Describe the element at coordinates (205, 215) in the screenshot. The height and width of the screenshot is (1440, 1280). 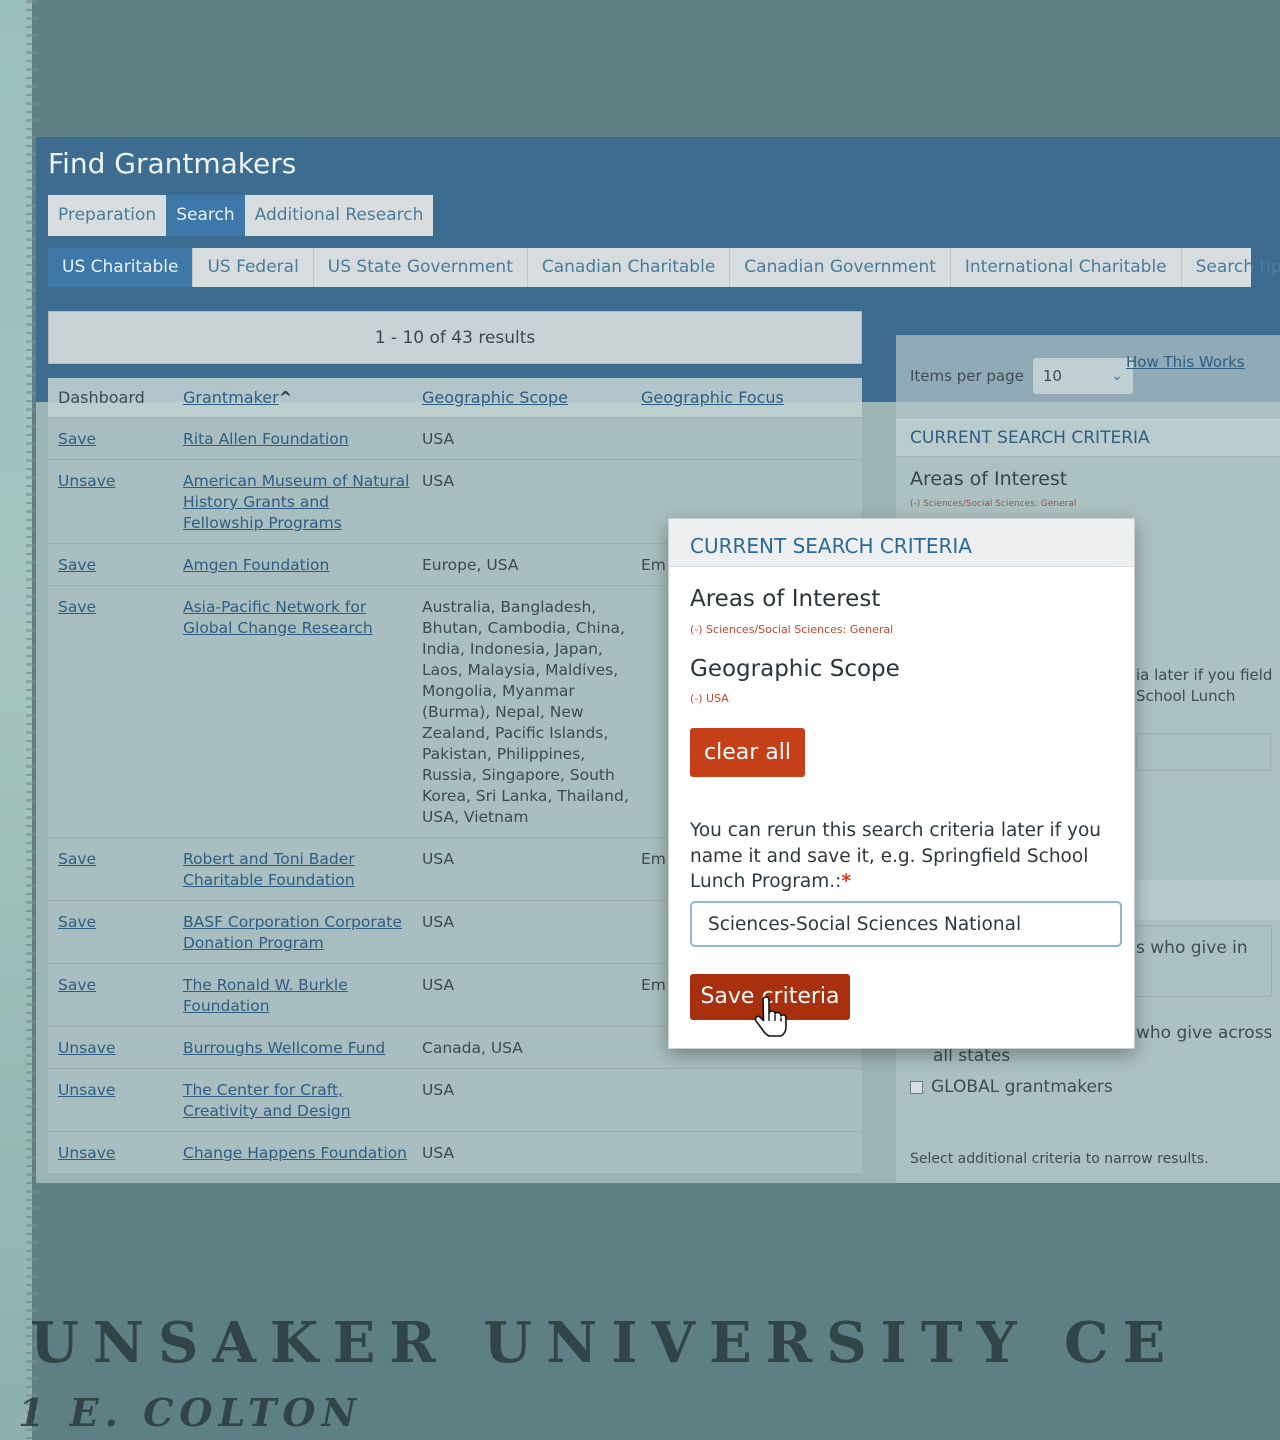
I see `subnav-search: Search` at that location.